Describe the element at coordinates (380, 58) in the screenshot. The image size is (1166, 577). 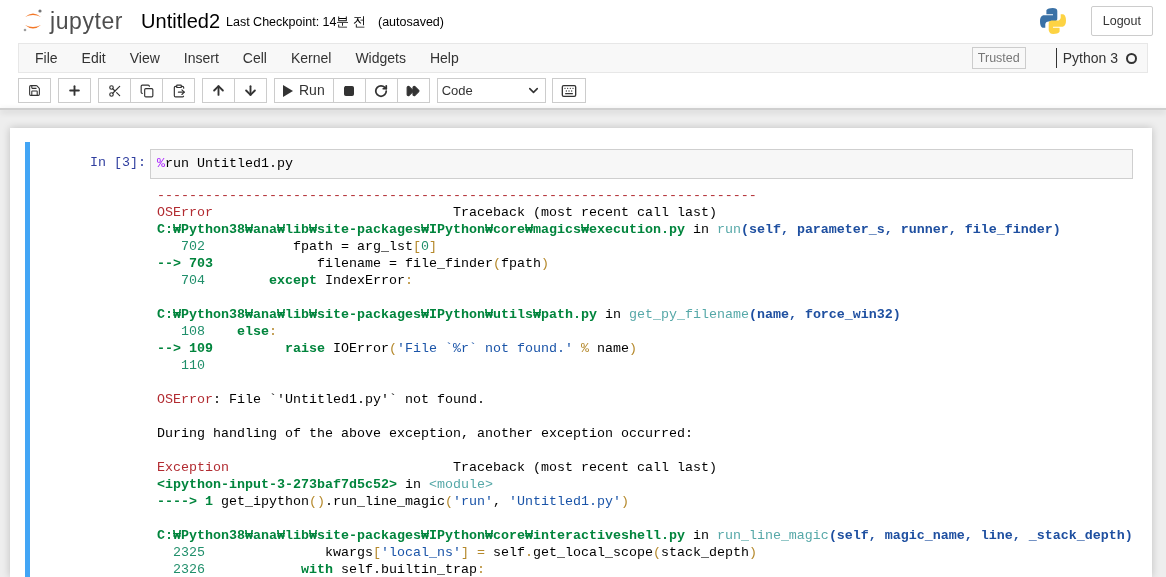
I see `menu-item: Widgets` at that location.